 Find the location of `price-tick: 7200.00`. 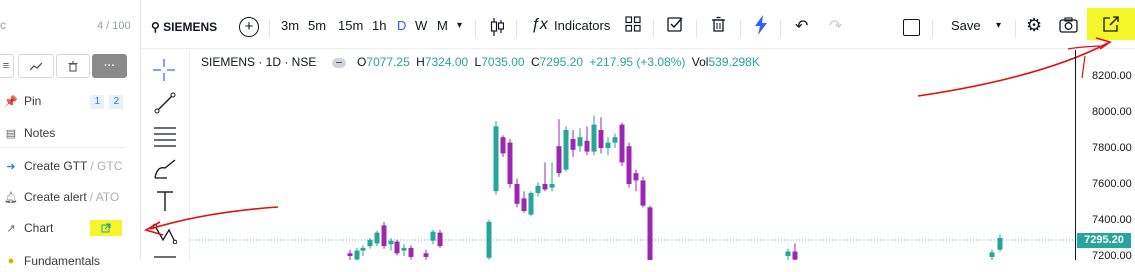

price-tick: 7200.00 is located at coordinates (1112, 256).